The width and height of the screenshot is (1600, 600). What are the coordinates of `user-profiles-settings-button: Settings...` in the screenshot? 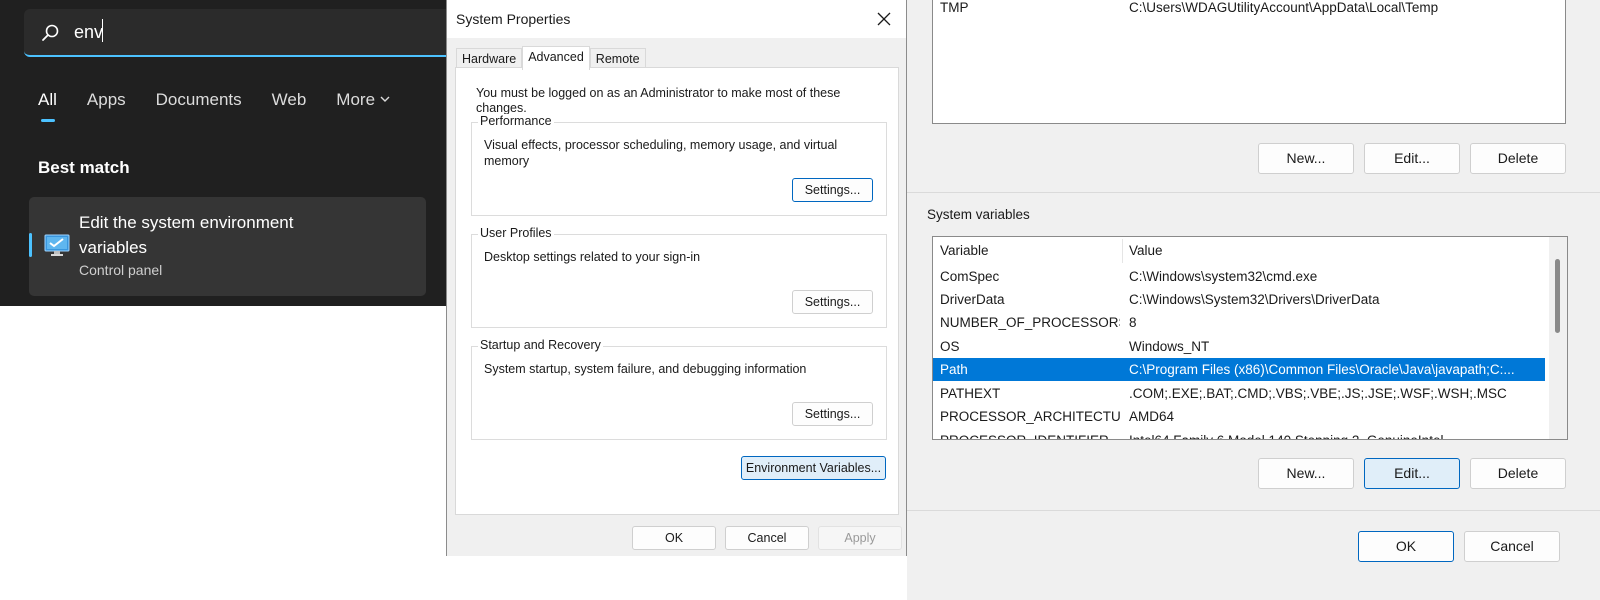 It's located at (832, 302).